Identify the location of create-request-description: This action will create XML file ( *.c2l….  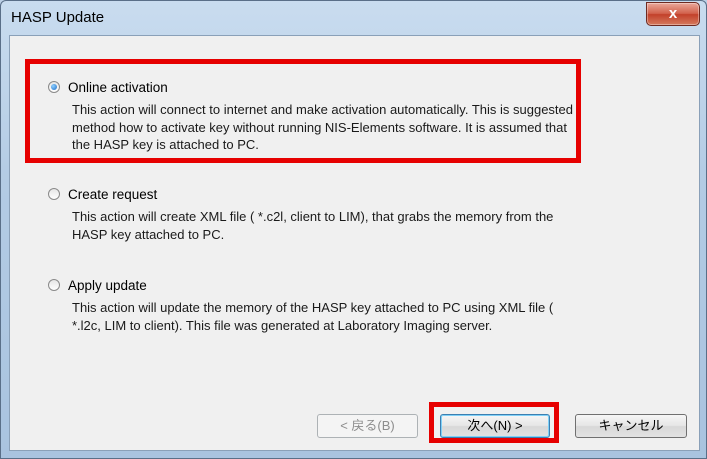
(313, 225).